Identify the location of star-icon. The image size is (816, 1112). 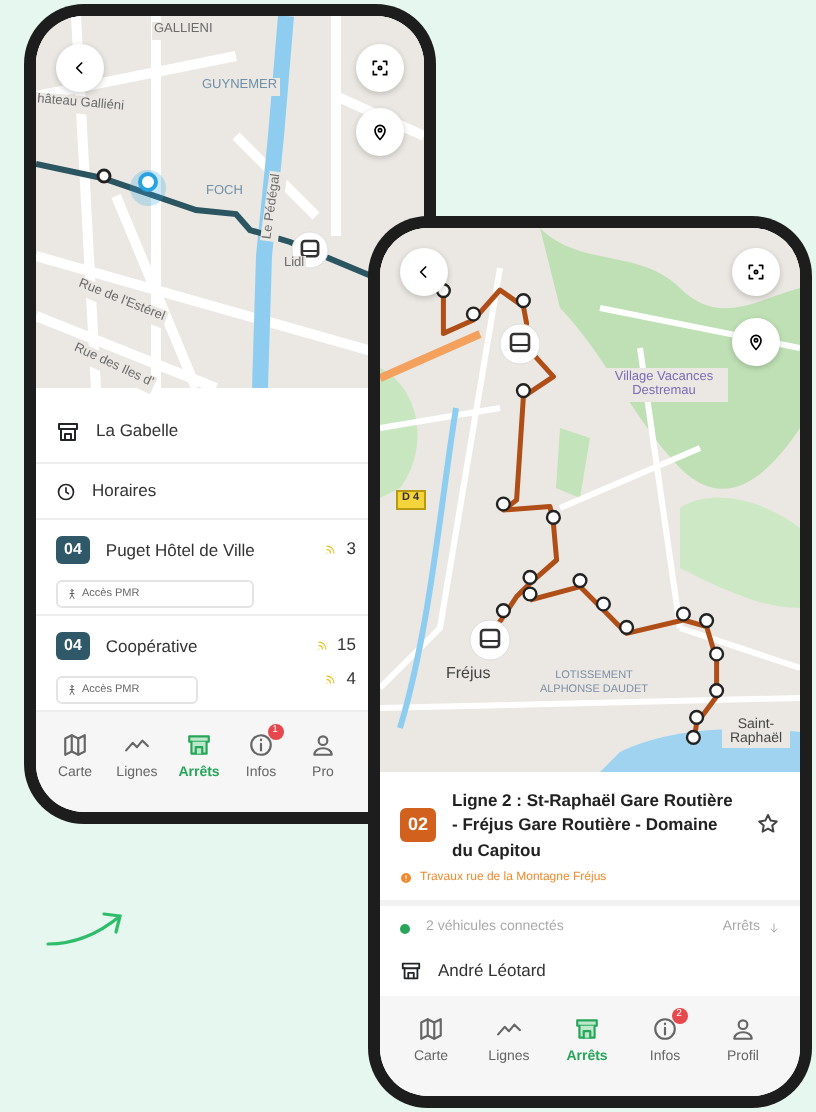
(768, 824).